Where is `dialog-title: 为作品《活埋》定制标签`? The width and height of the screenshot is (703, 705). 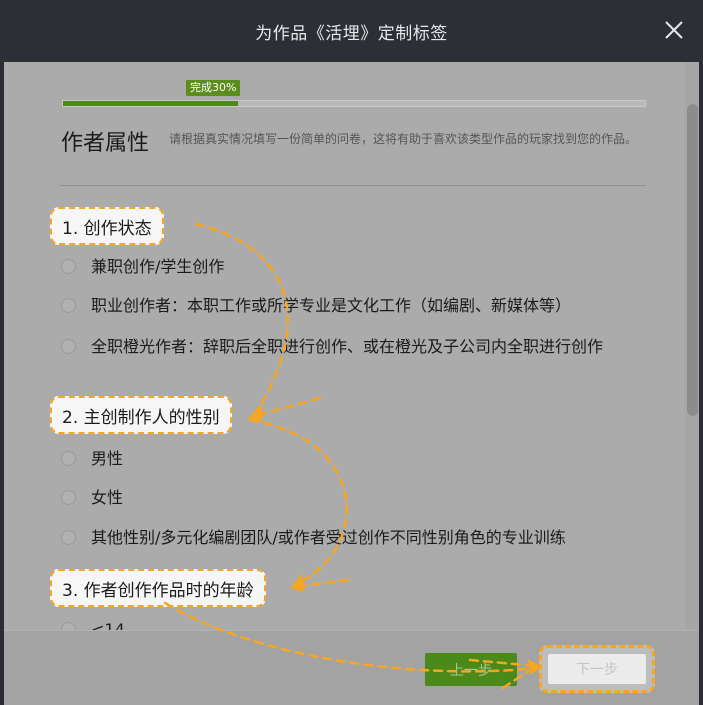
dialog-title: 为作品《活埋》定制标签 is located at coordinates (351, 33).